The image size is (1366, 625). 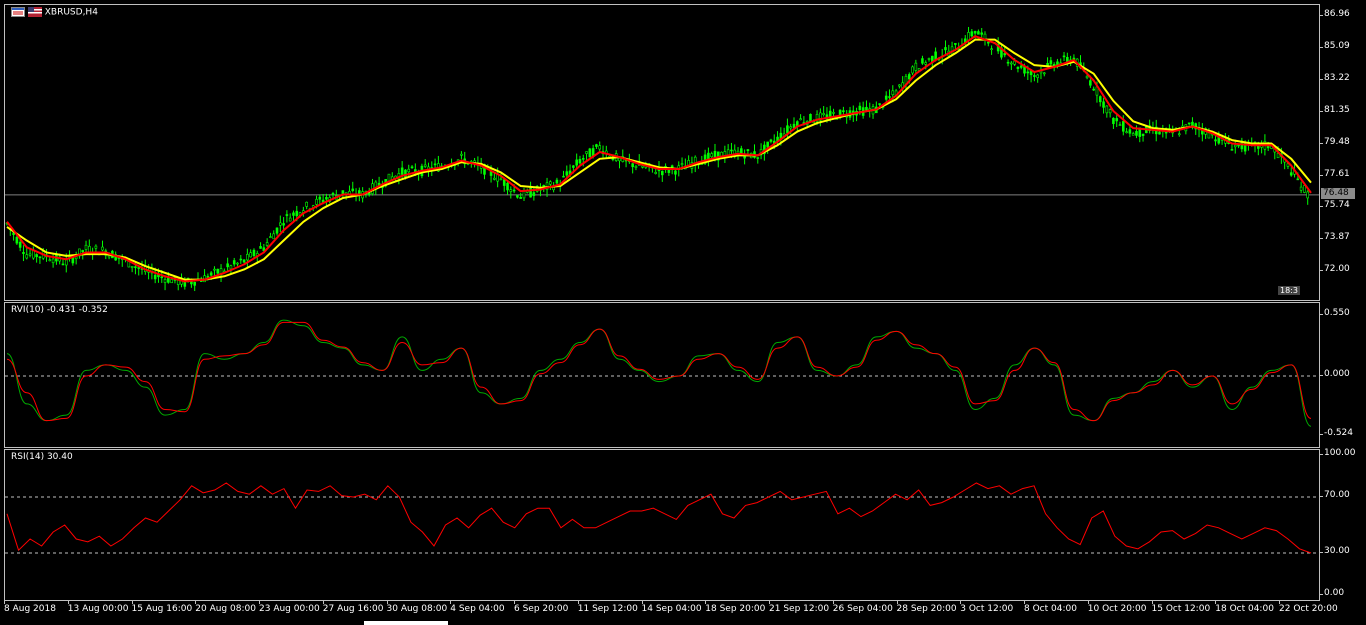 What do you see at coordinates (1337, 78) in the screenshot?
I see `price-tick-label: 83.22` at bounding box center [1337, 78].